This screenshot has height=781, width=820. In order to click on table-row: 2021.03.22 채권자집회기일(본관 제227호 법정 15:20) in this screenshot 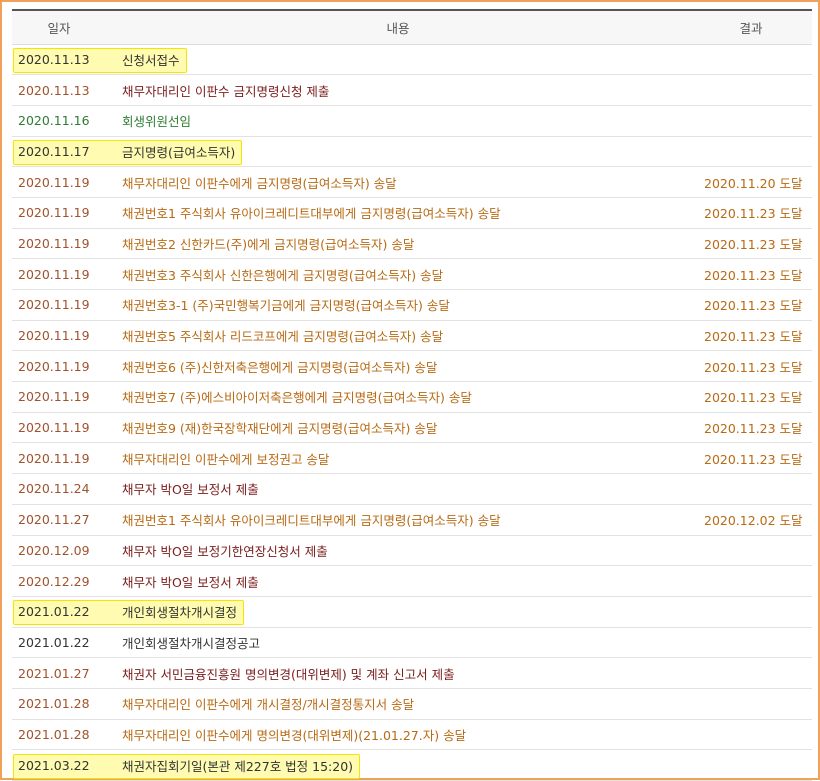, I will do `click(412, 765)`.